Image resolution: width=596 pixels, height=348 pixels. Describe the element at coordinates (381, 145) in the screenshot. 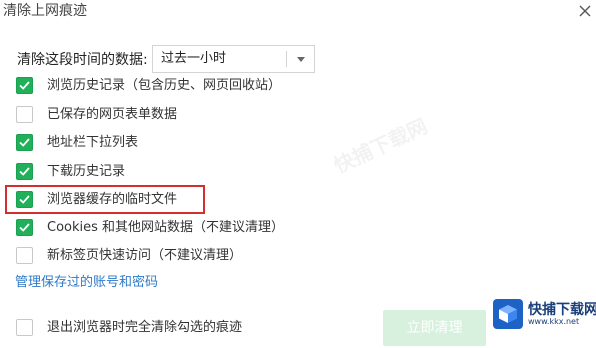

I see `watermark: 快捕下载网` at that location.